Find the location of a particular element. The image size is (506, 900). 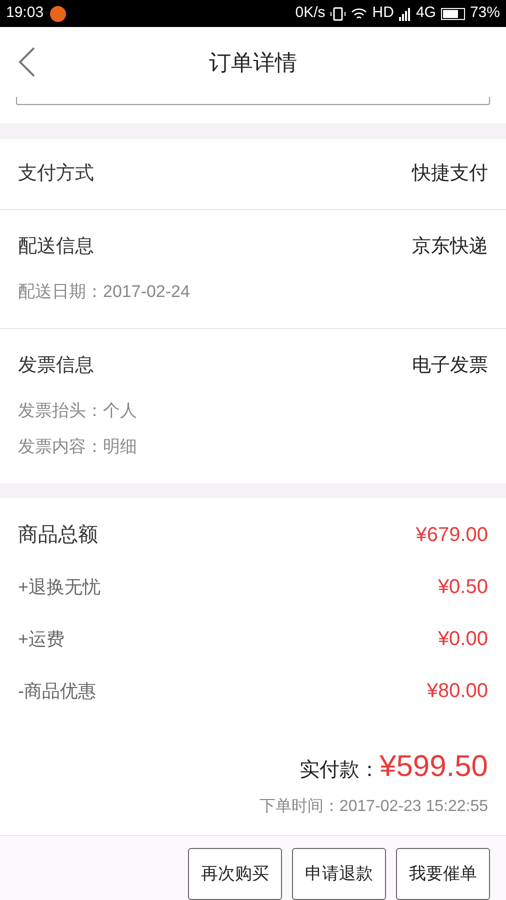

section-label: 配送信息 is located at coordinates (56, 247).